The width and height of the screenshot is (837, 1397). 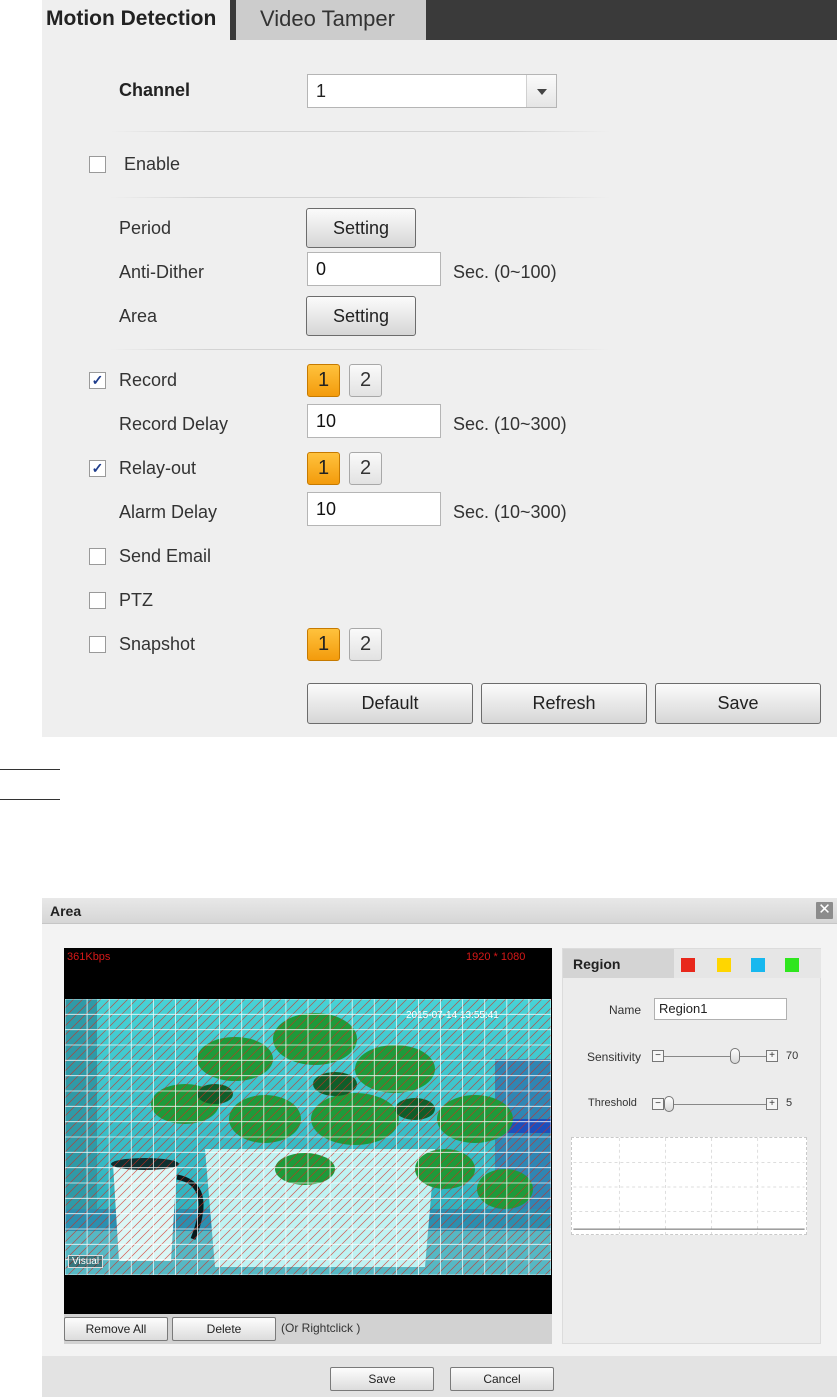 I want to click on chevron-down-icon, so click(x=541, y=91).